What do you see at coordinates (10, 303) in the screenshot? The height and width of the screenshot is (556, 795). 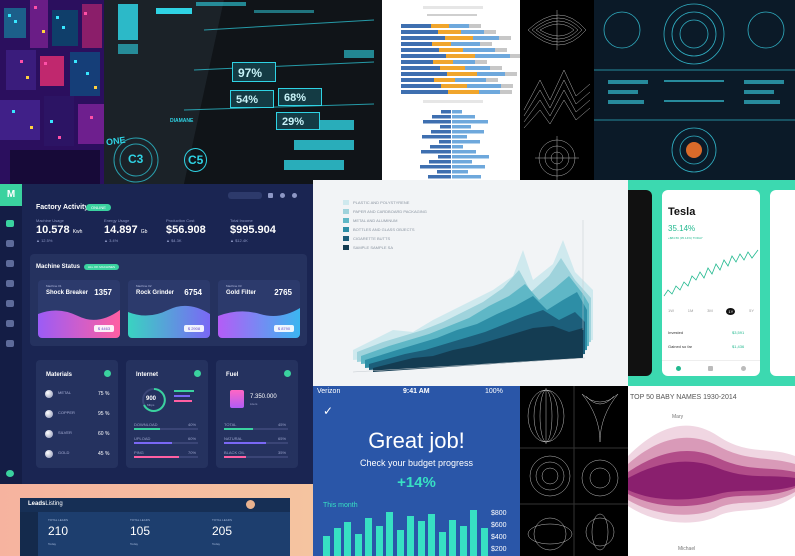 I see `sidebar-globe-icon` at bounding box center [10, 303].